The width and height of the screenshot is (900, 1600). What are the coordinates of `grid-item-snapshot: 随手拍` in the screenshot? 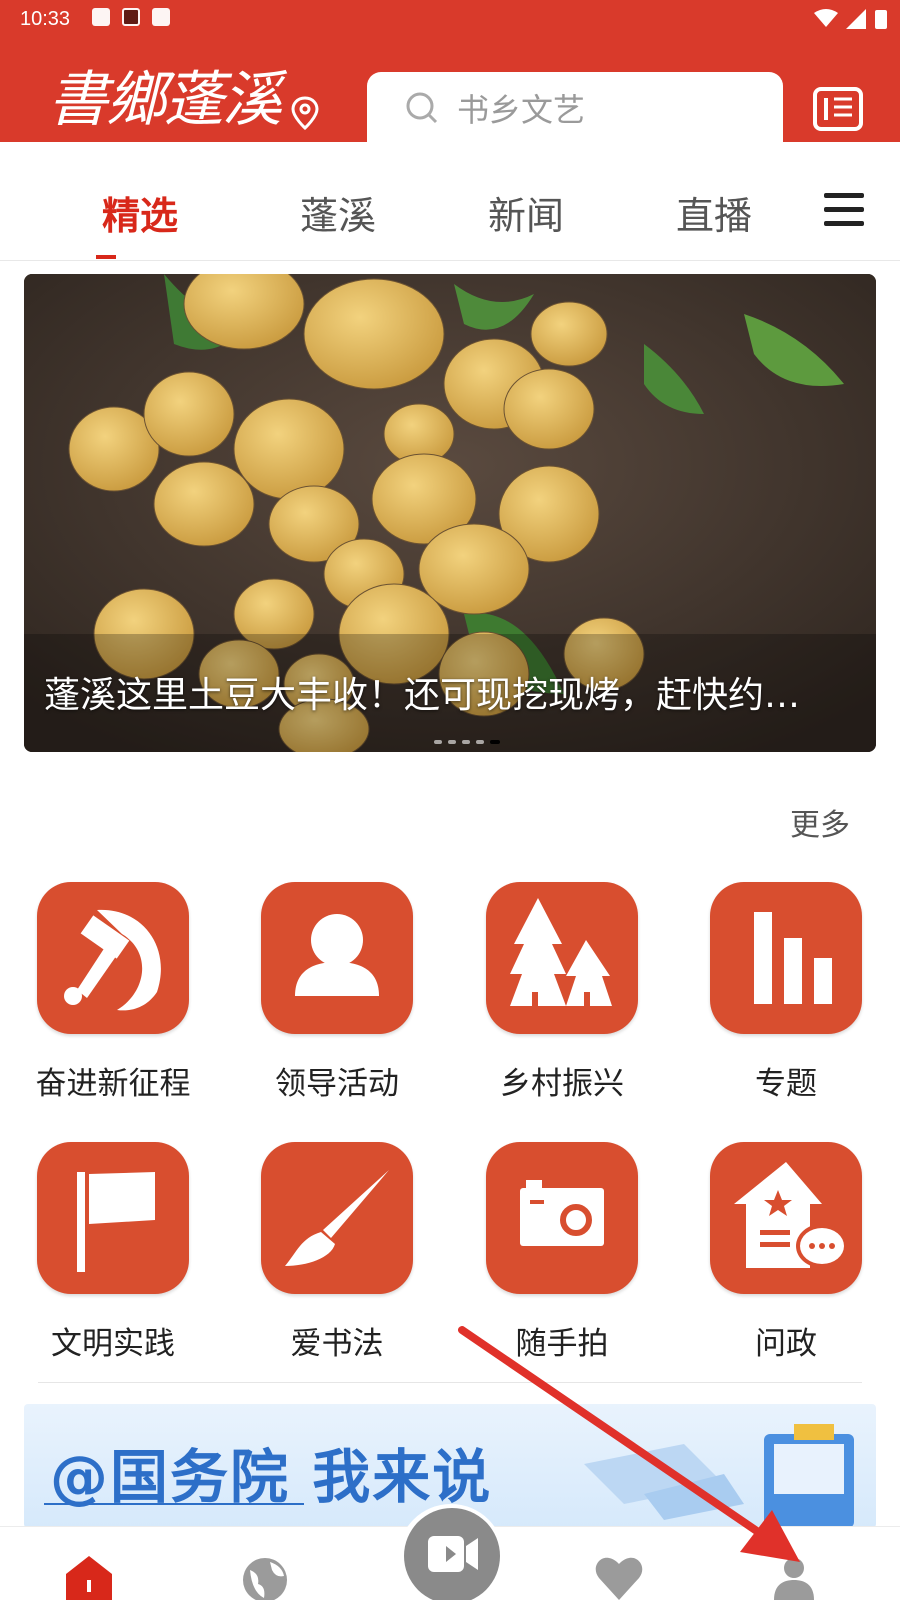 It's located at (562, 1252).